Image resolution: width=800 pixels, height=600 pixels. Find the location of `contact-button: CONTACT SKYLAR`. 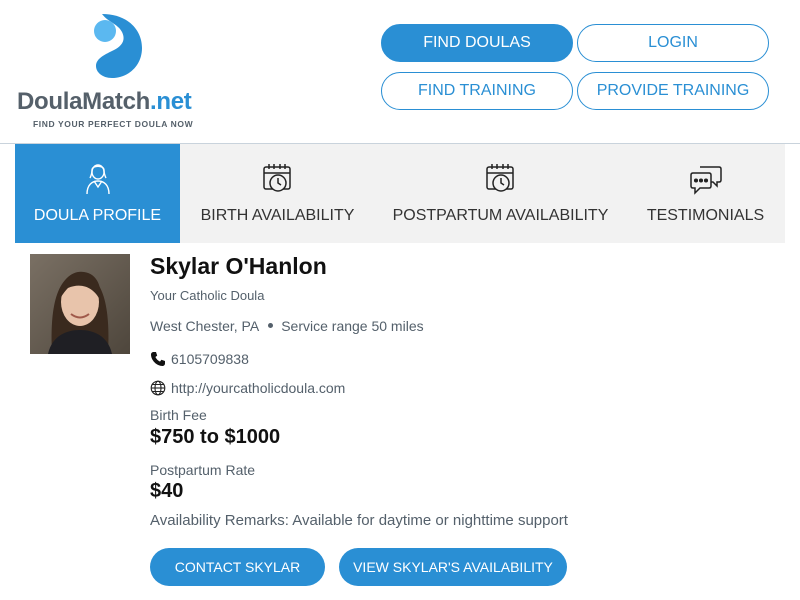

contact-button: CONTACT SKYLAR is located at coordinates (237, 567).